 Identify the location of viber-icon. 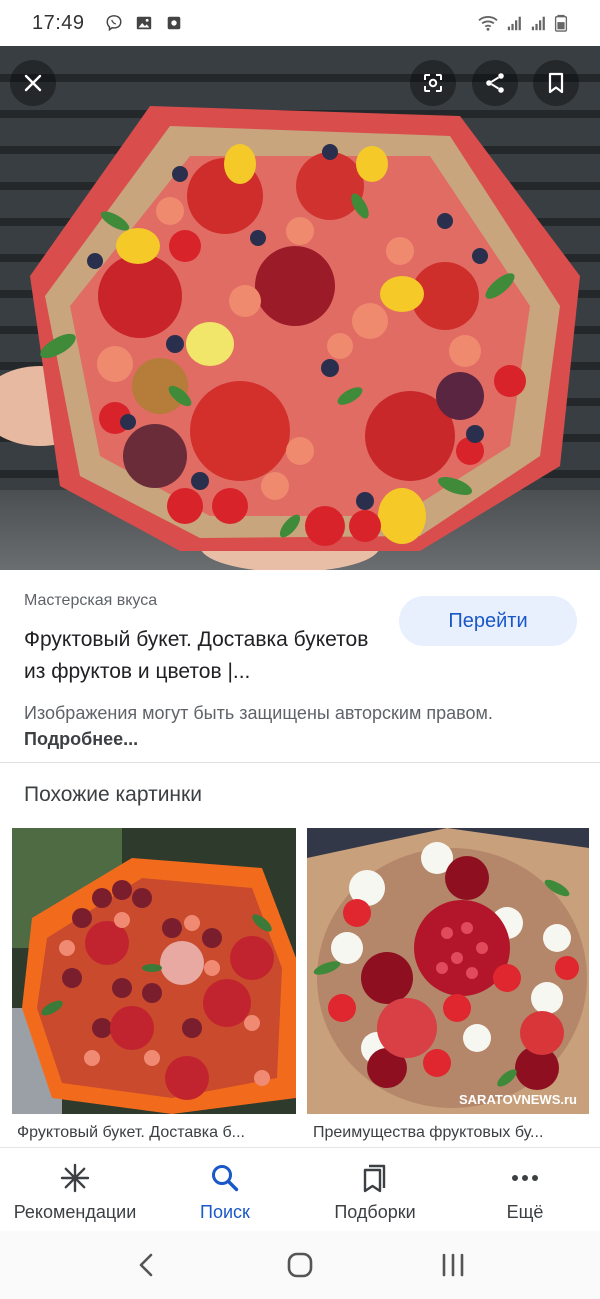
(114, 23).